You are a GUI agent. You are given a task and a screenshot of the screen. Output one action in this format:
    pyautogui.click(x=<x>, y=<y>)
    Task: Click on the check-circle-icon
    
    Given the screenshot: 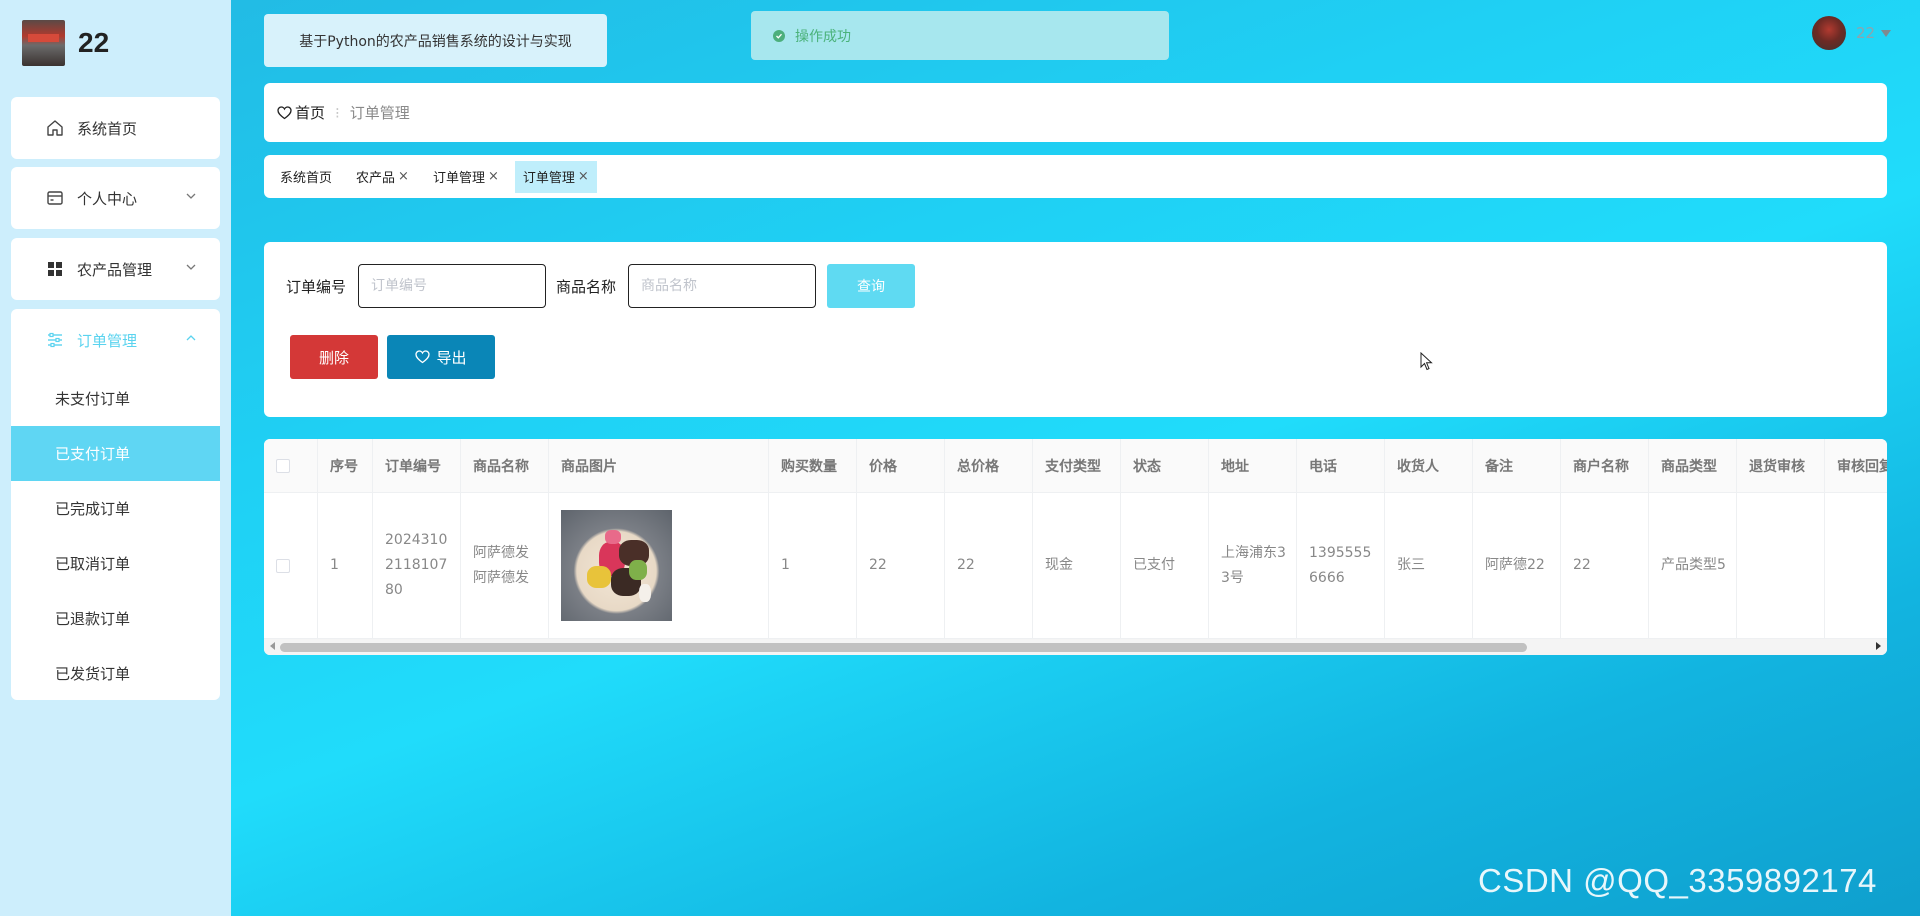 What is the action you would take?
    pyautogui.click(x=779, y=35)
    